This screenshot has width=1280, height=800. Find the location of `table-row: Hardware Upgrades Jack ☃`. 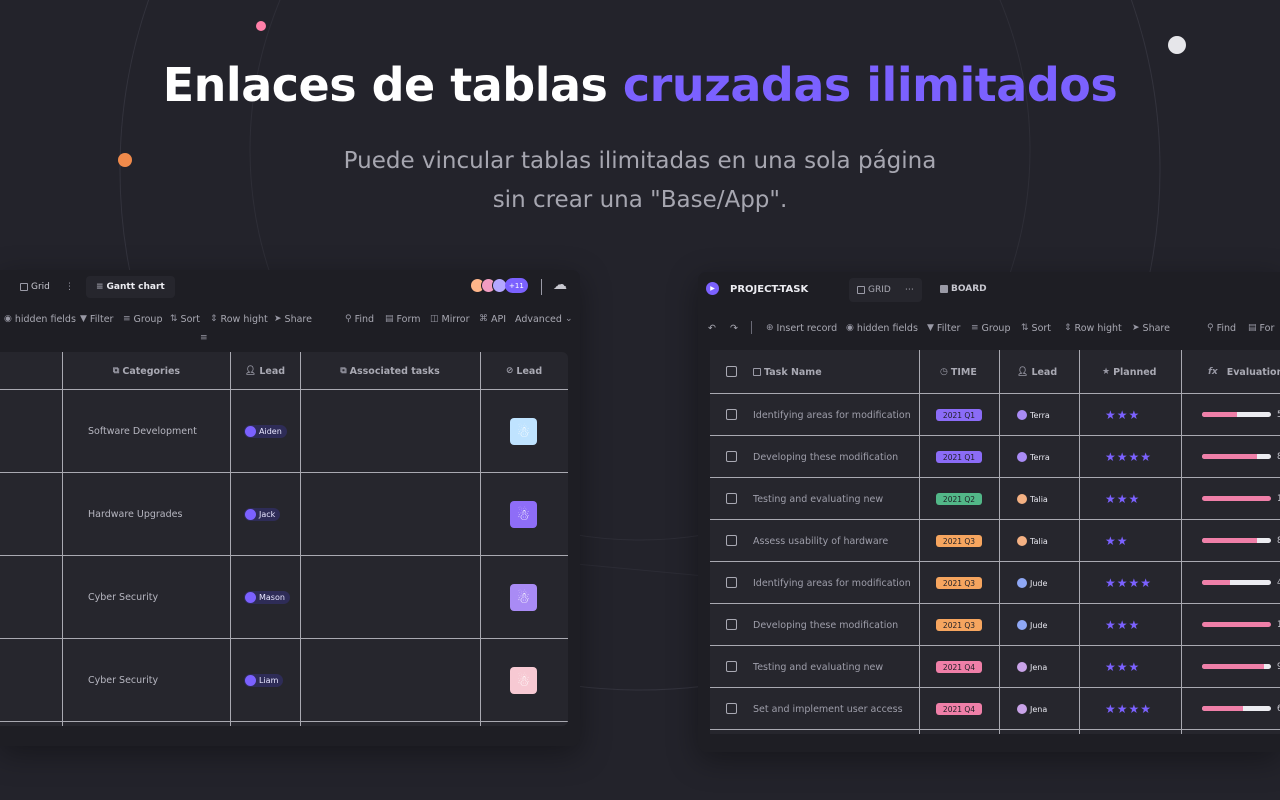

table-row: Hardware Upgrades Jack ☃ is located at coordinates (284, 514).